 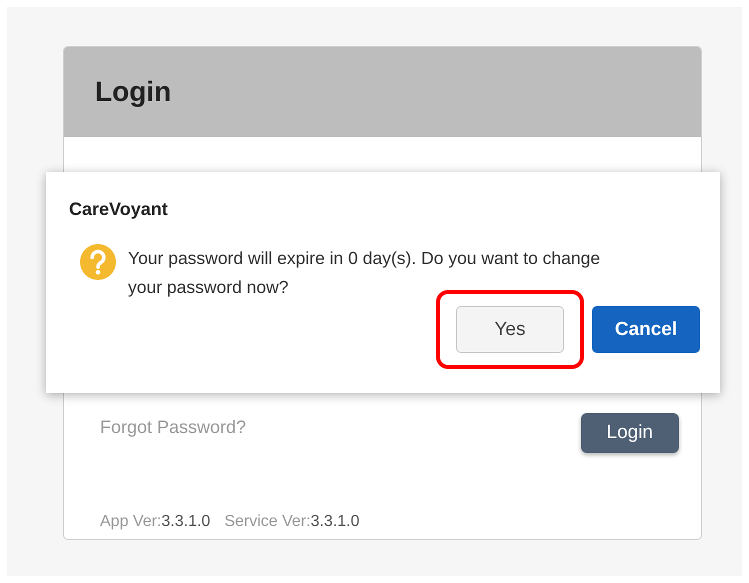 What do you see at coordinates (155, 522) in the screenshot?
I see `version-text: App Ver:3.3.1.0` at bounding box center [155, 522].